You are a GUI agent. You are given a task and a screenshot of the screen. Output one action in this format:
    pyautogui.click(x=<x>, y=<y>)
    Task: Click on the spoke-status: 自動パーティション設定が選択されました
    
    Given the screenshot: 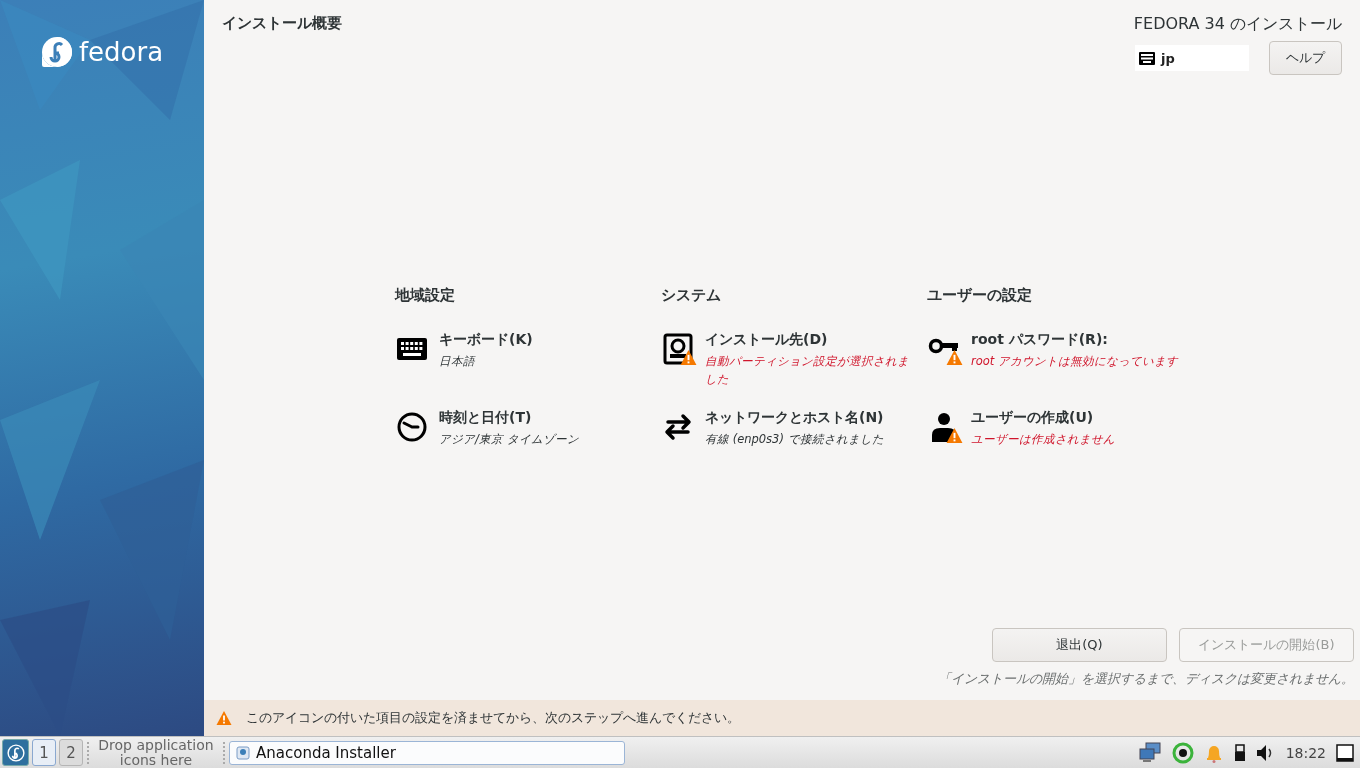 What is the action you would take?
    pyautogui.click(x=807, y=370)
    